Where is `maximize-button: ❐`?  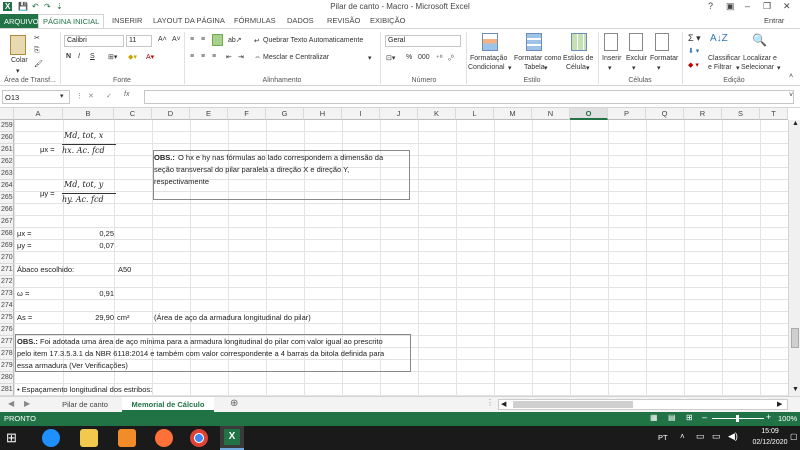
maximize-button: ❐ is located at coordinates (767, 6).